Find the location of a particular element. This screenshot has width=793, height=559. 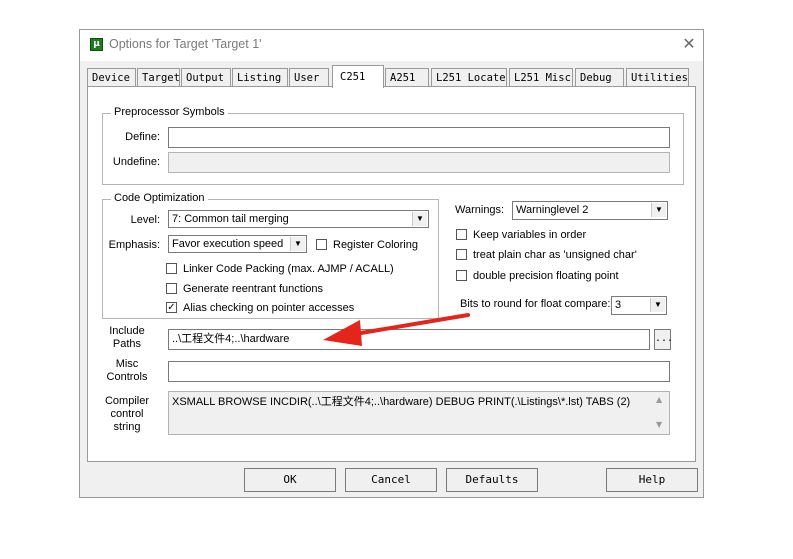

arrow-head-icon is located at coordinates (342, 333).